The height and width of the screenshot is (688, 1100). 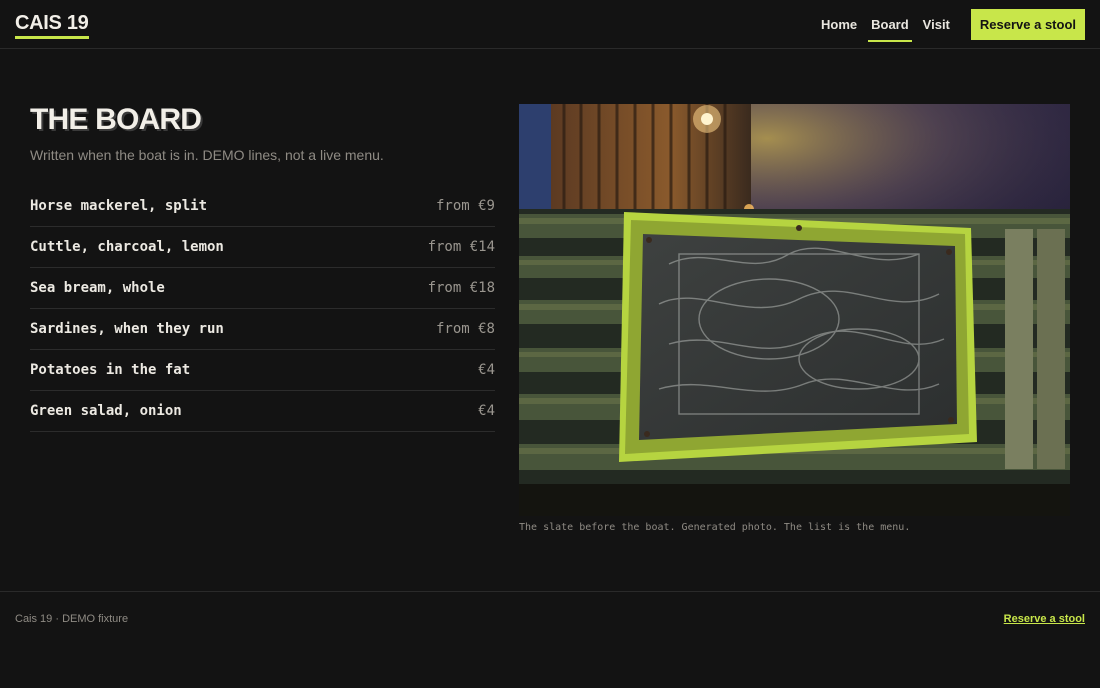 What do you see at coordinates (116, 119) in the screenshot?
I see `page-title: THE BOARD` at bounding box center [116, 119].